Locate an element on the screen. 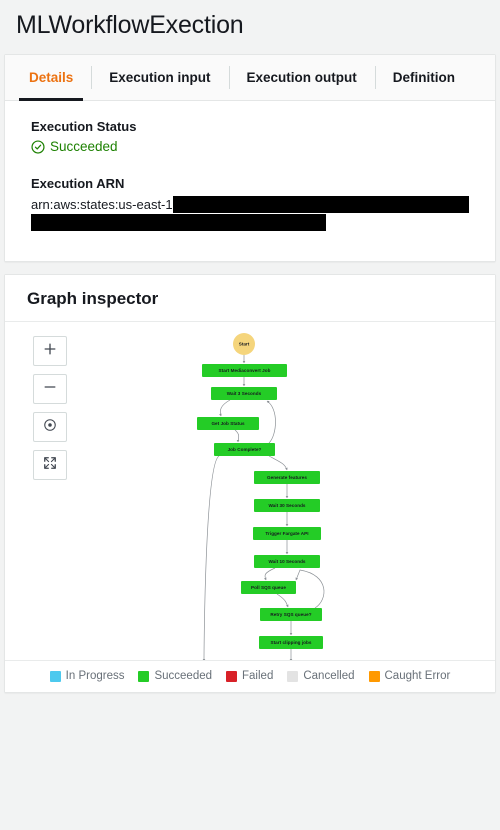 This screenshot has height=830, width=500. edge-jobcomplete-to-wait3-loop is located at coordinates (271, 422).